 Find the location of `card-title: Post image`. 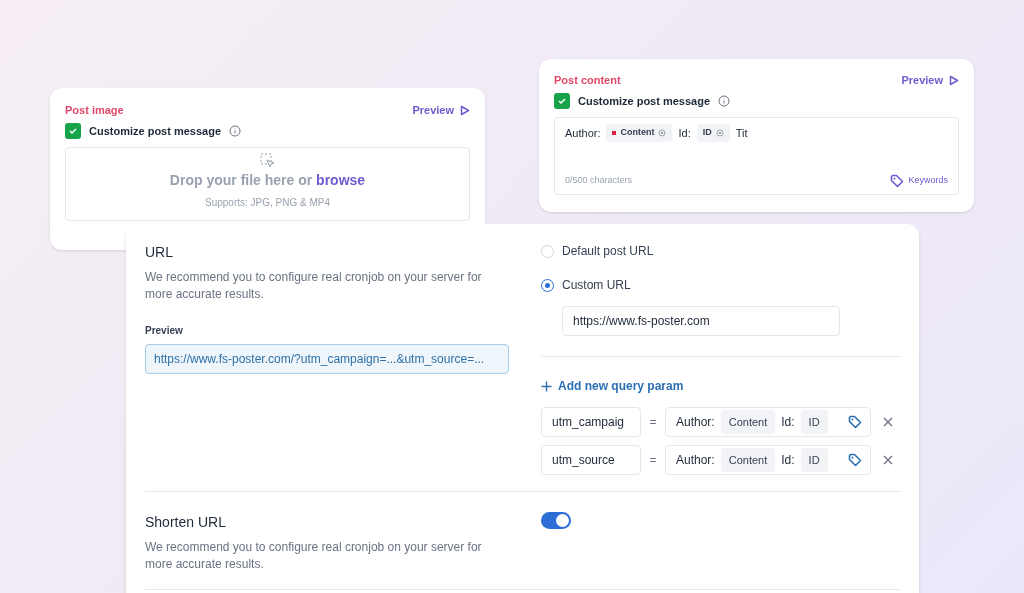

card-title: Post image is located at coordinates (94, 110).